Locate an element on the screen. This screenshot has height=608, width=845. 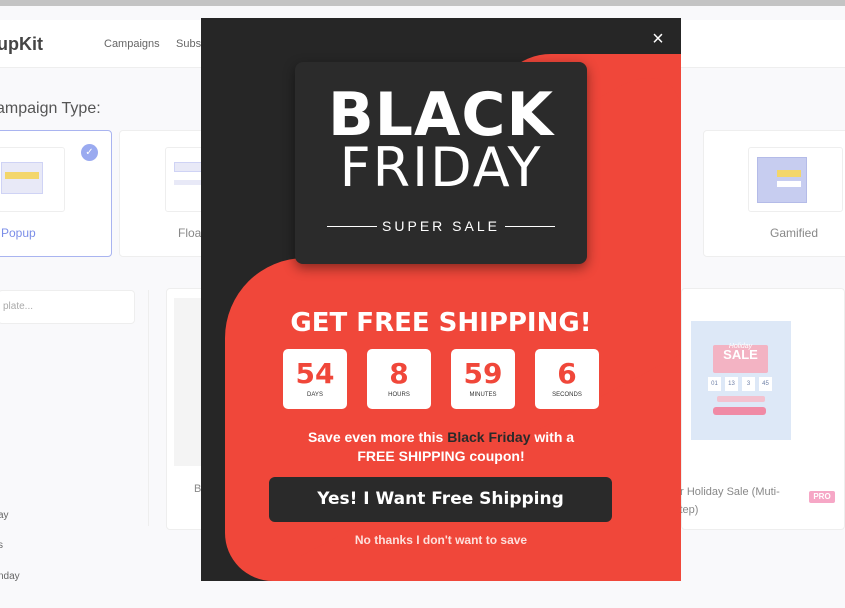
holiday-text is located at coordinates (741, 399).